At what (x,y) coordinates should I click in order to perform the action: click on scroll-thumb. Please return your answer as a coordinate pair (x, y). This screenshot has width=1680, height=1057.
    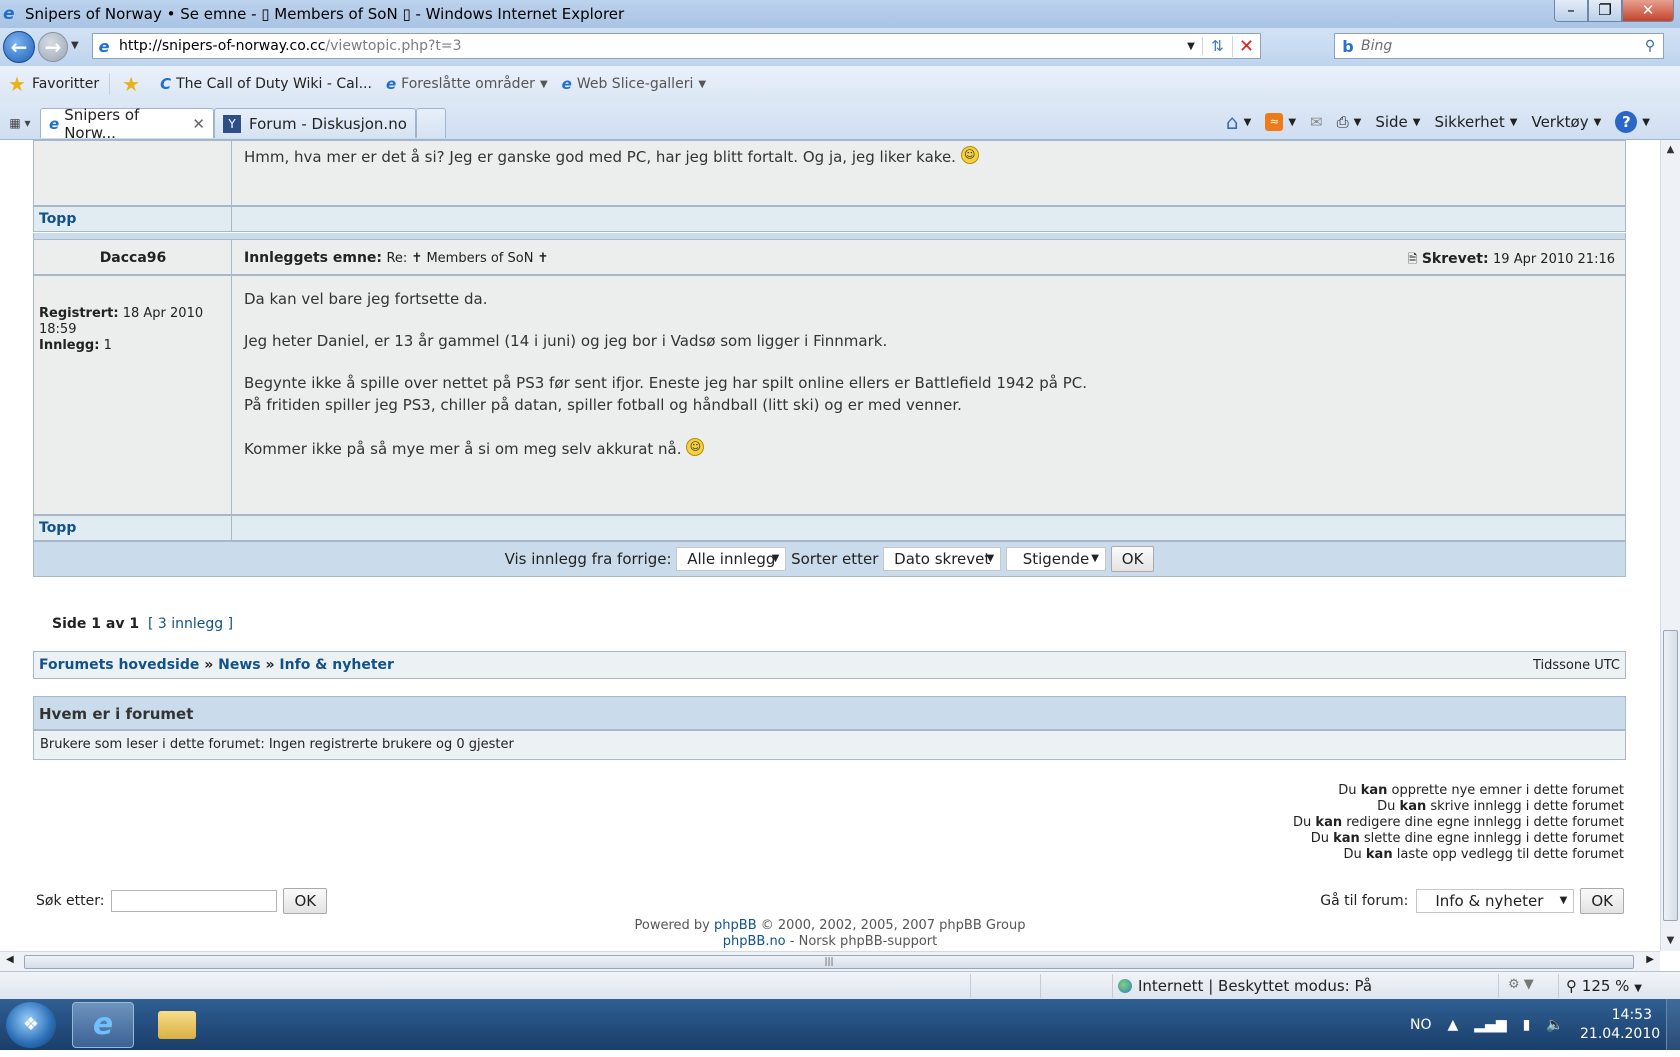
    Looking at the image, I should click on (1670, 775).